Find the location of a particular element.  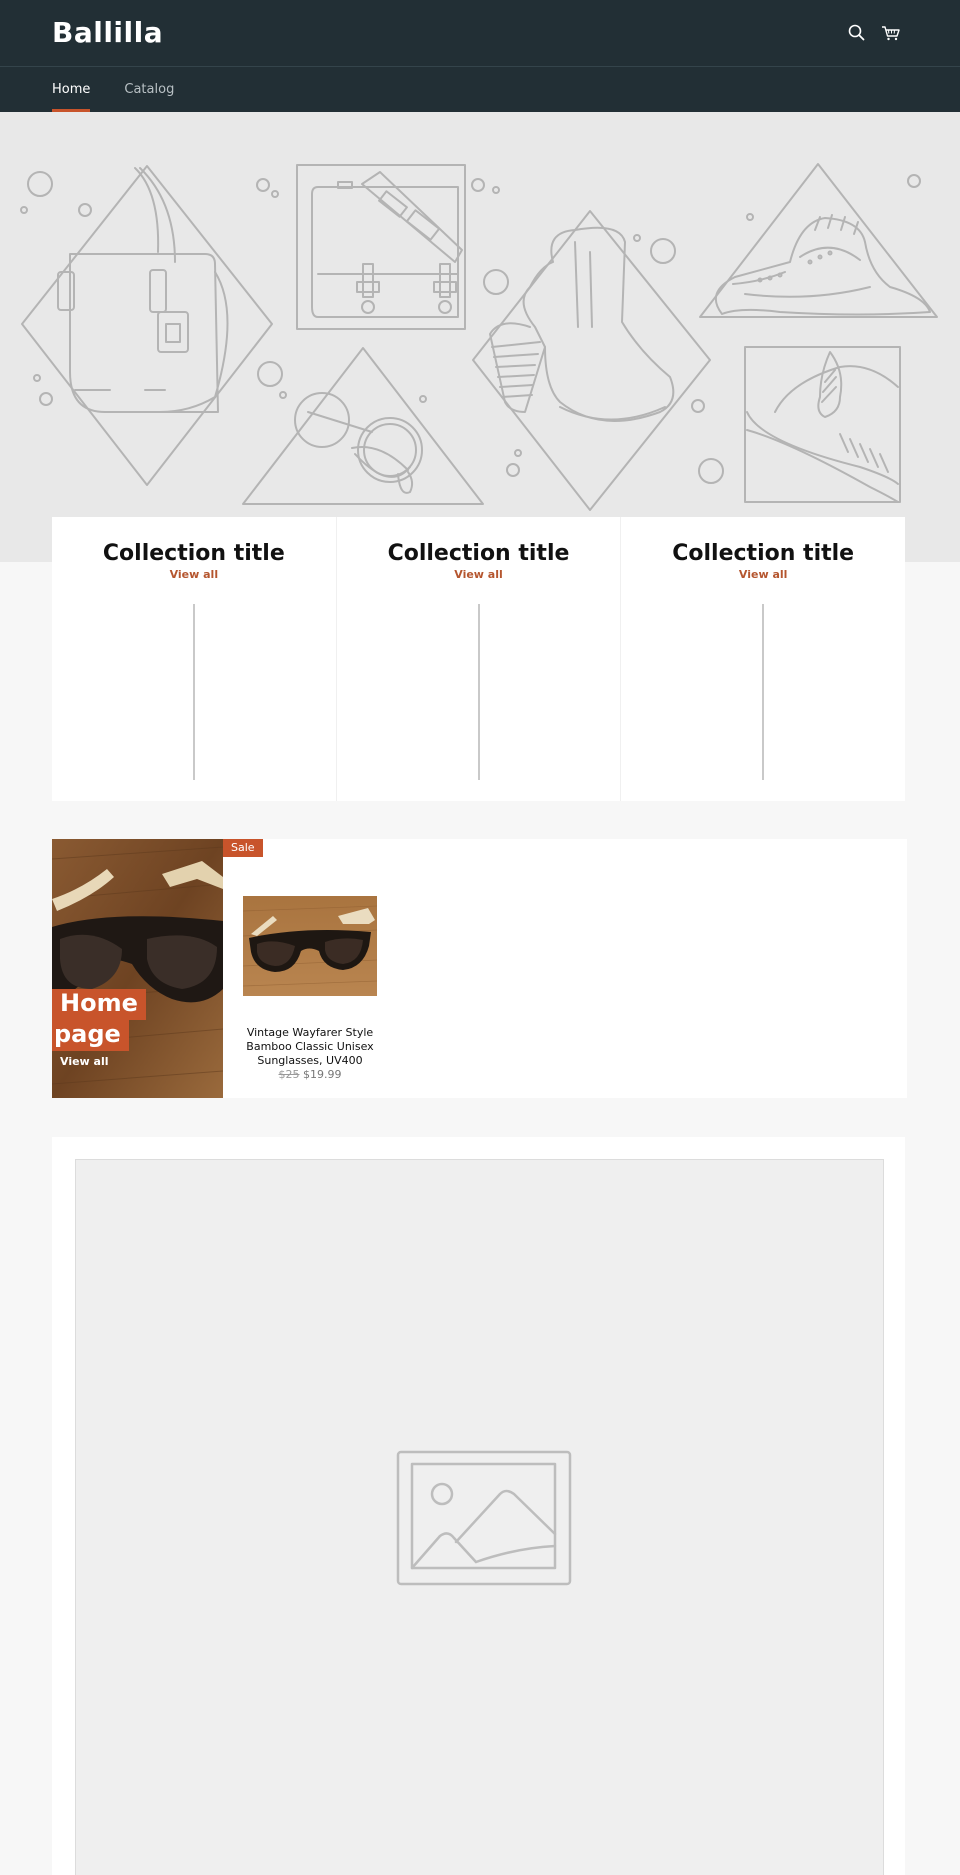

store-logo: Ballilla is located at coordinates (107, 32).